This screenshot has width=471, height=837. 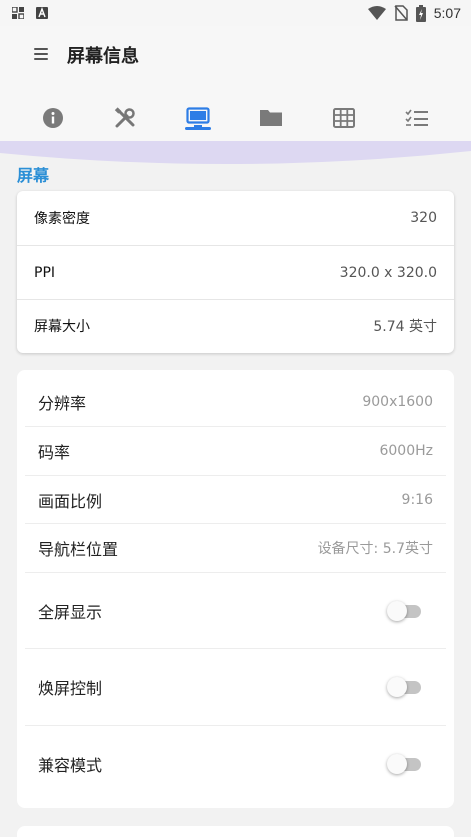 What do you see at coordinates (30, 13) in the screenshot?
I see `status-left` at bounding box center [30, 13].